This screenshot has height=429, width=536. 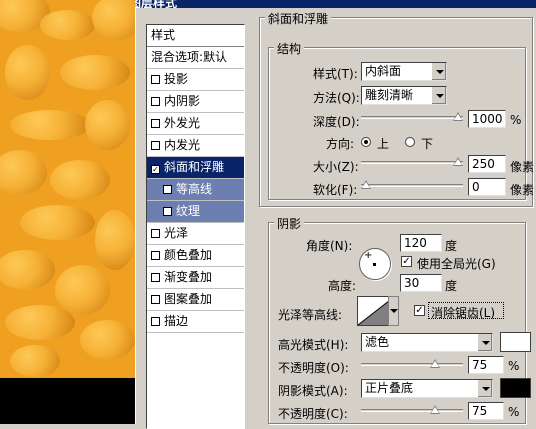 I want to click on altitude-unit: 度, so click(x=451, y=286).